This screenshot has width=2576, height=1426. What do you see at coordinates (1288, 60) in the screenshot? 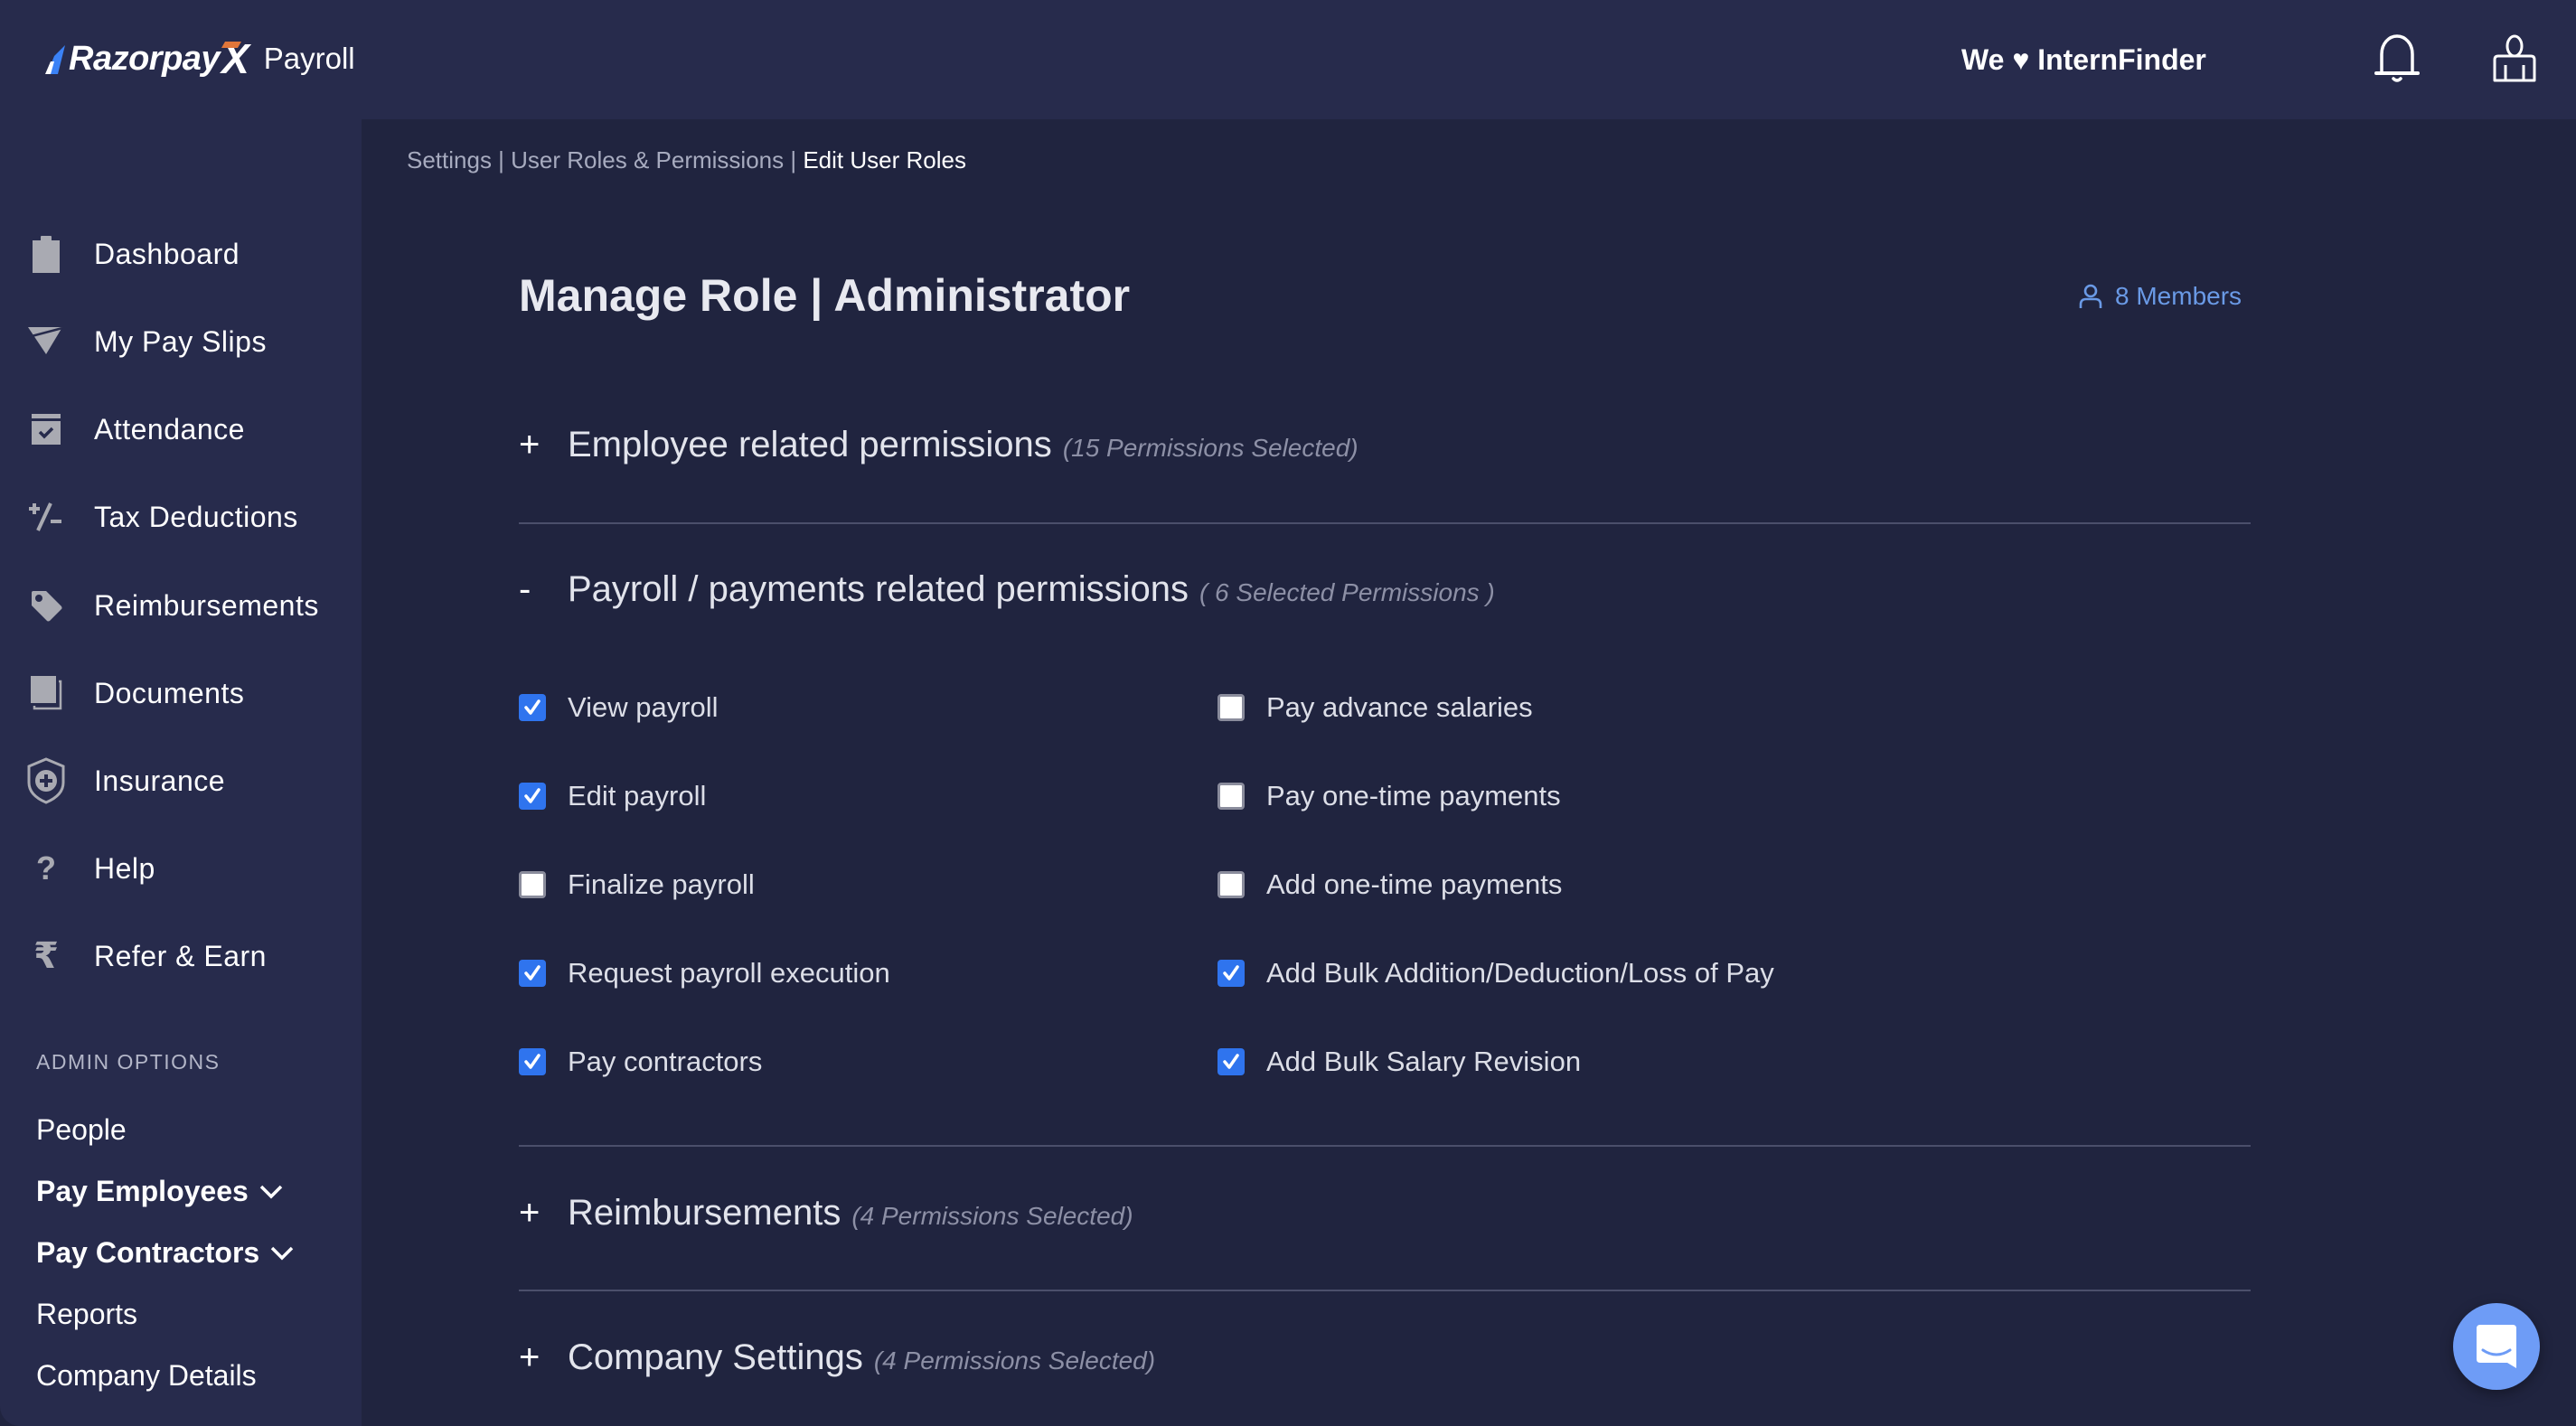
I see `top-bar: Razorpay X Payroll We ♥ InternFinder` at bounding box center [1288, 60].